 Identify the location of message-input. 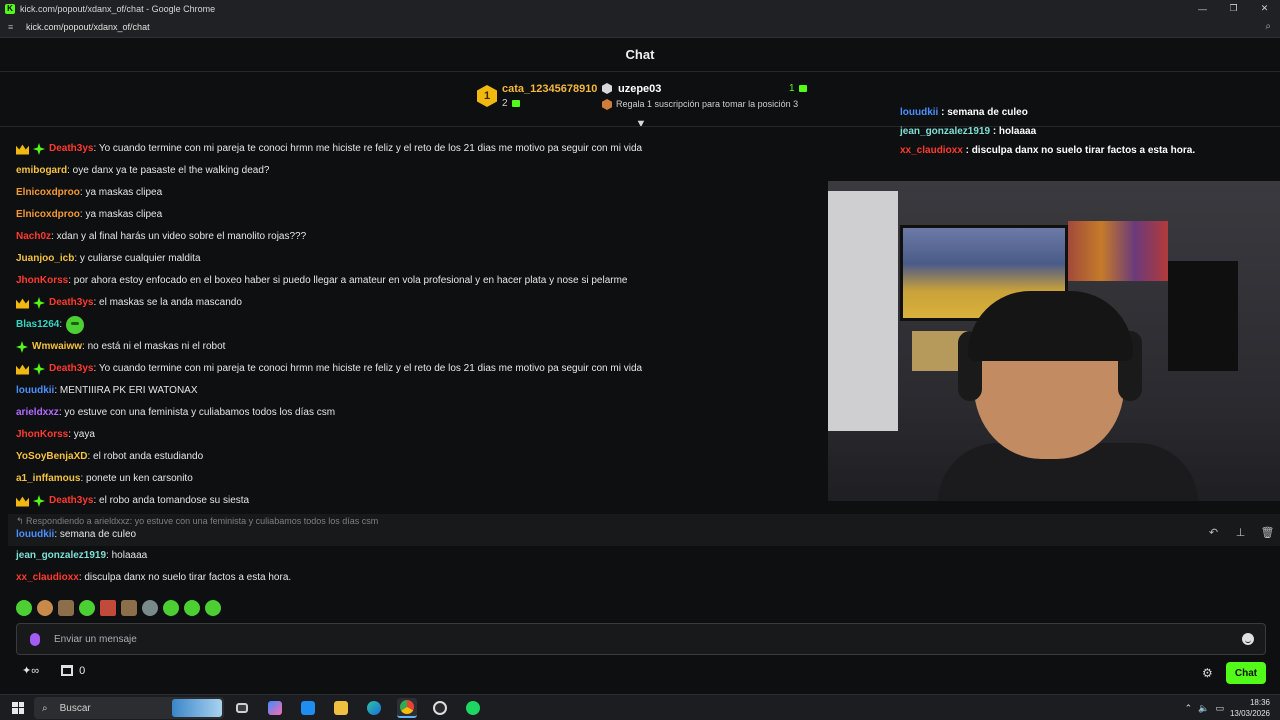
(648, 639).